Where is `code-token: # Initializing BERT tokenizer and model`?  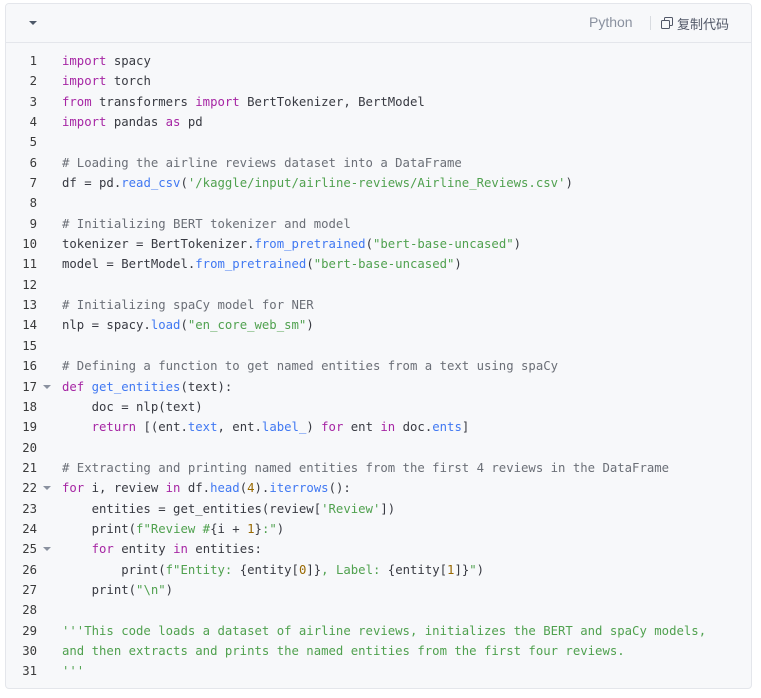
code-token: # Initializing BERT tokenizer and model is located at coordinates (206, 223).